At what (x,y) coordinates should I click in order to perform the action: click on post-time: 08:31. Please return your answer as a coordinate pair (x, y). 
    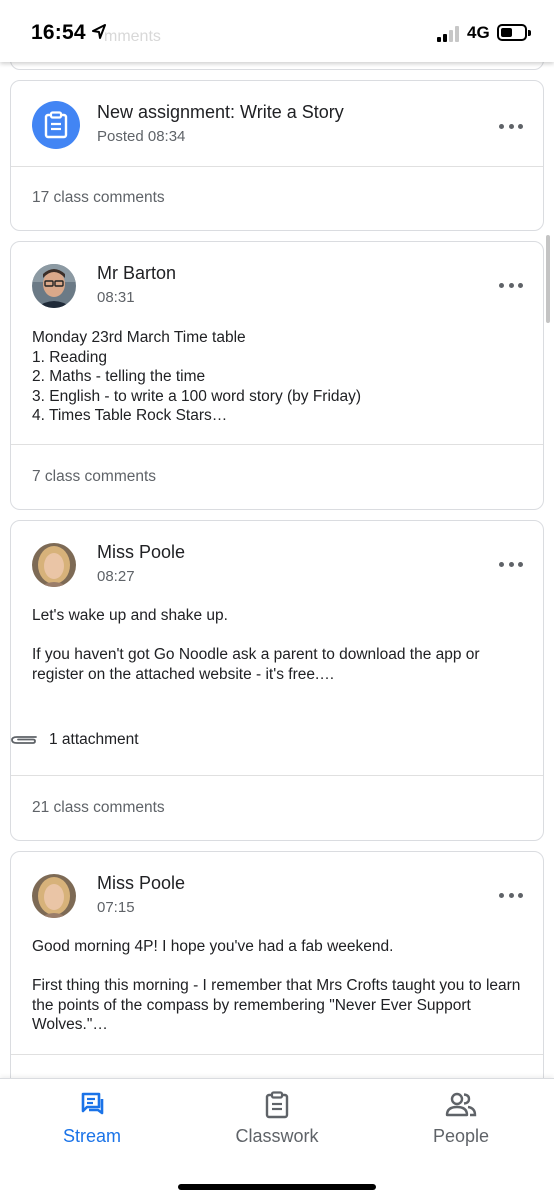
    Looking at the image, I should click on (116, 297).